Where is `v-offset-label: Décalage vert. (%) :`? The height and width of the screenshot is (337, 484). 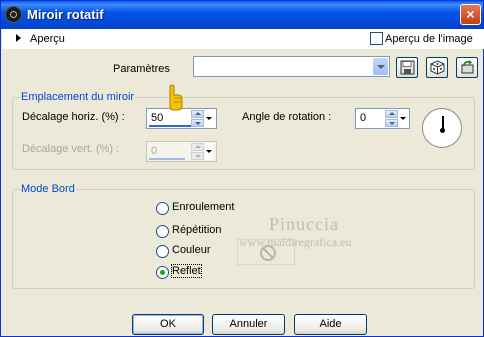 v-offset-label: Décalage vert. (%) : is located at coordinates (71, 149).